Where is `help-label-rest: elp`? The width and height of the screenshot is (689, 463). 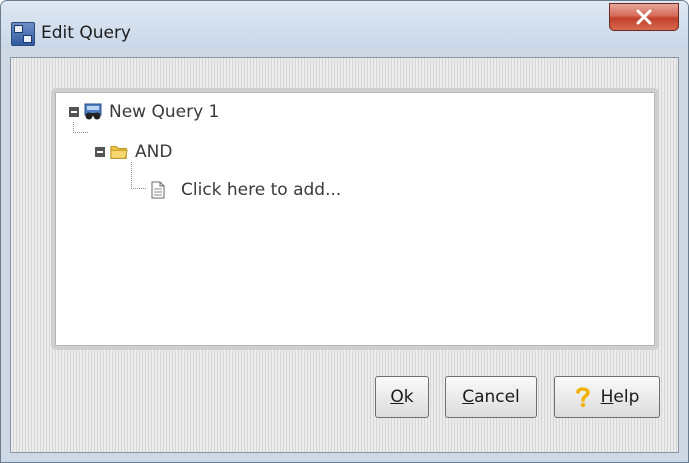
help-label-rest: elp is located at coordinates (626, 397).